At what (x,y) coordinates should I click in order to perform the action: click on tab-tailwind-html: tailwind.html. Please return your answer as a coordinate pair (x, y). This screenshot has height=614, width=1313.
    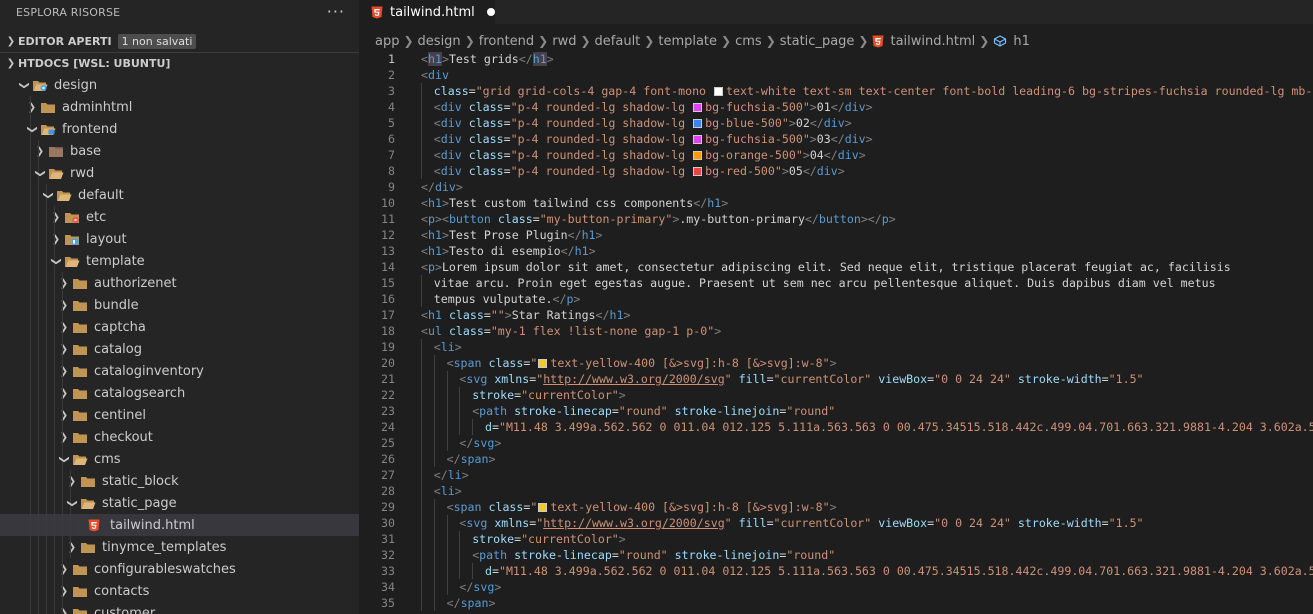
    Looking at the image, I should click on (427, 12).